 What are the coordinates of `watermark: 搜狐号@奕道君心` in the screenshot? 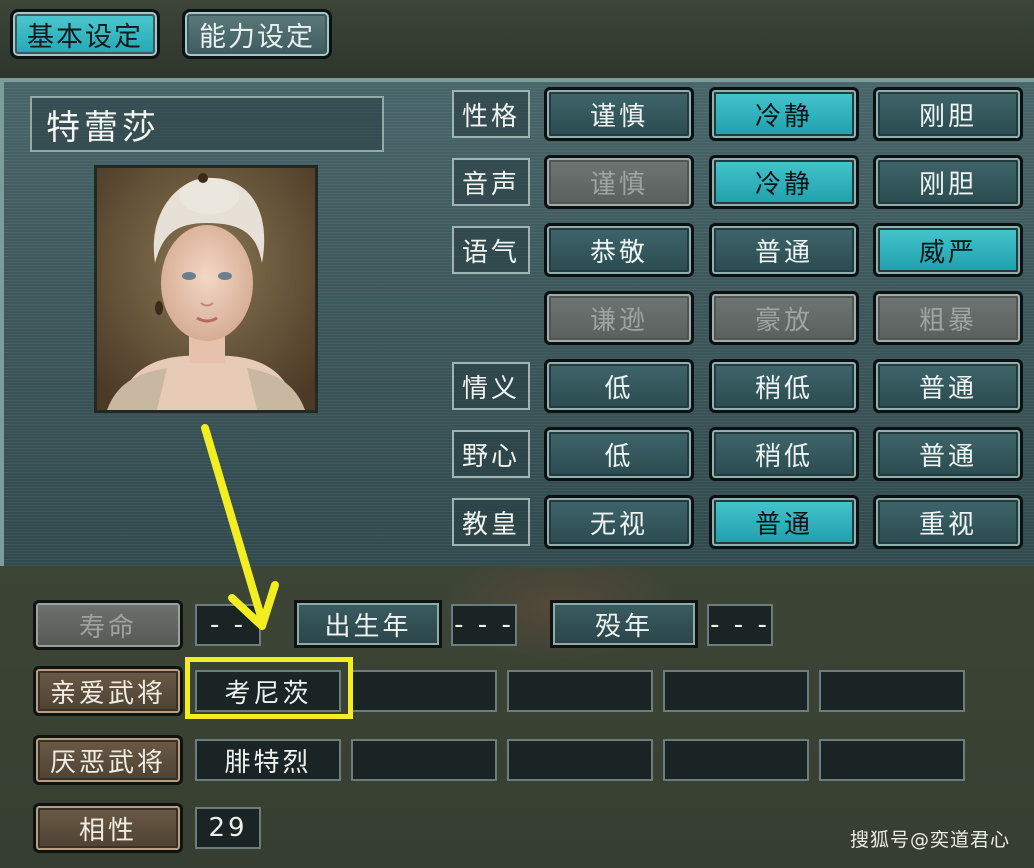 It's located at (929, 840).